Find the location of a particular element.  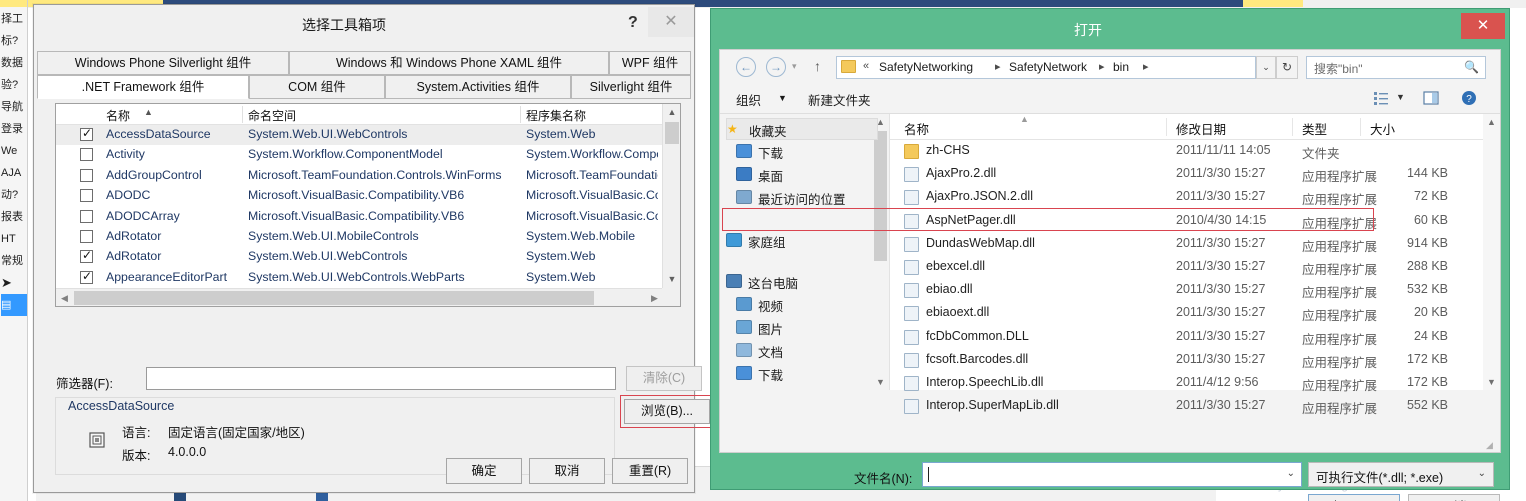

back-icon: ← is located at coordinates (746, 67).